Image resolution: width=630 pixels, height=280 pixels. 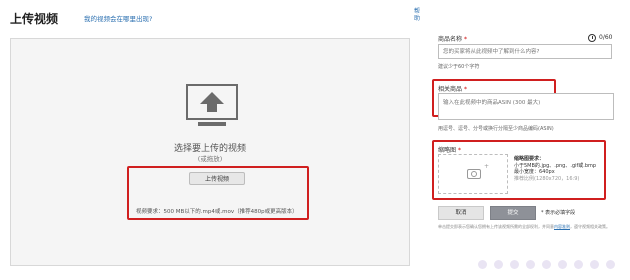 I want to click on help-top-link: 帮 助, so click(x=417, y=15).